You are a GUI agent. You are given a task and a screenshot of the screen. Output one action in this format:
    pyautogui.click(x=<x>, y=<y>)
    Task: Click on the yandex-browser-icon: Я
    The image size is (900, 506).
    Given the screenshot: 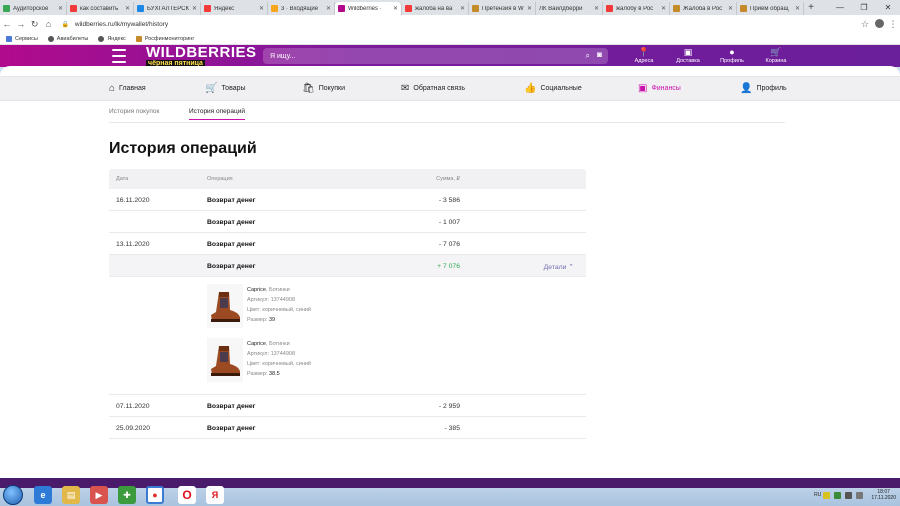 What is the action you would take?
    pyautogui.click(x=215, y=495)
    